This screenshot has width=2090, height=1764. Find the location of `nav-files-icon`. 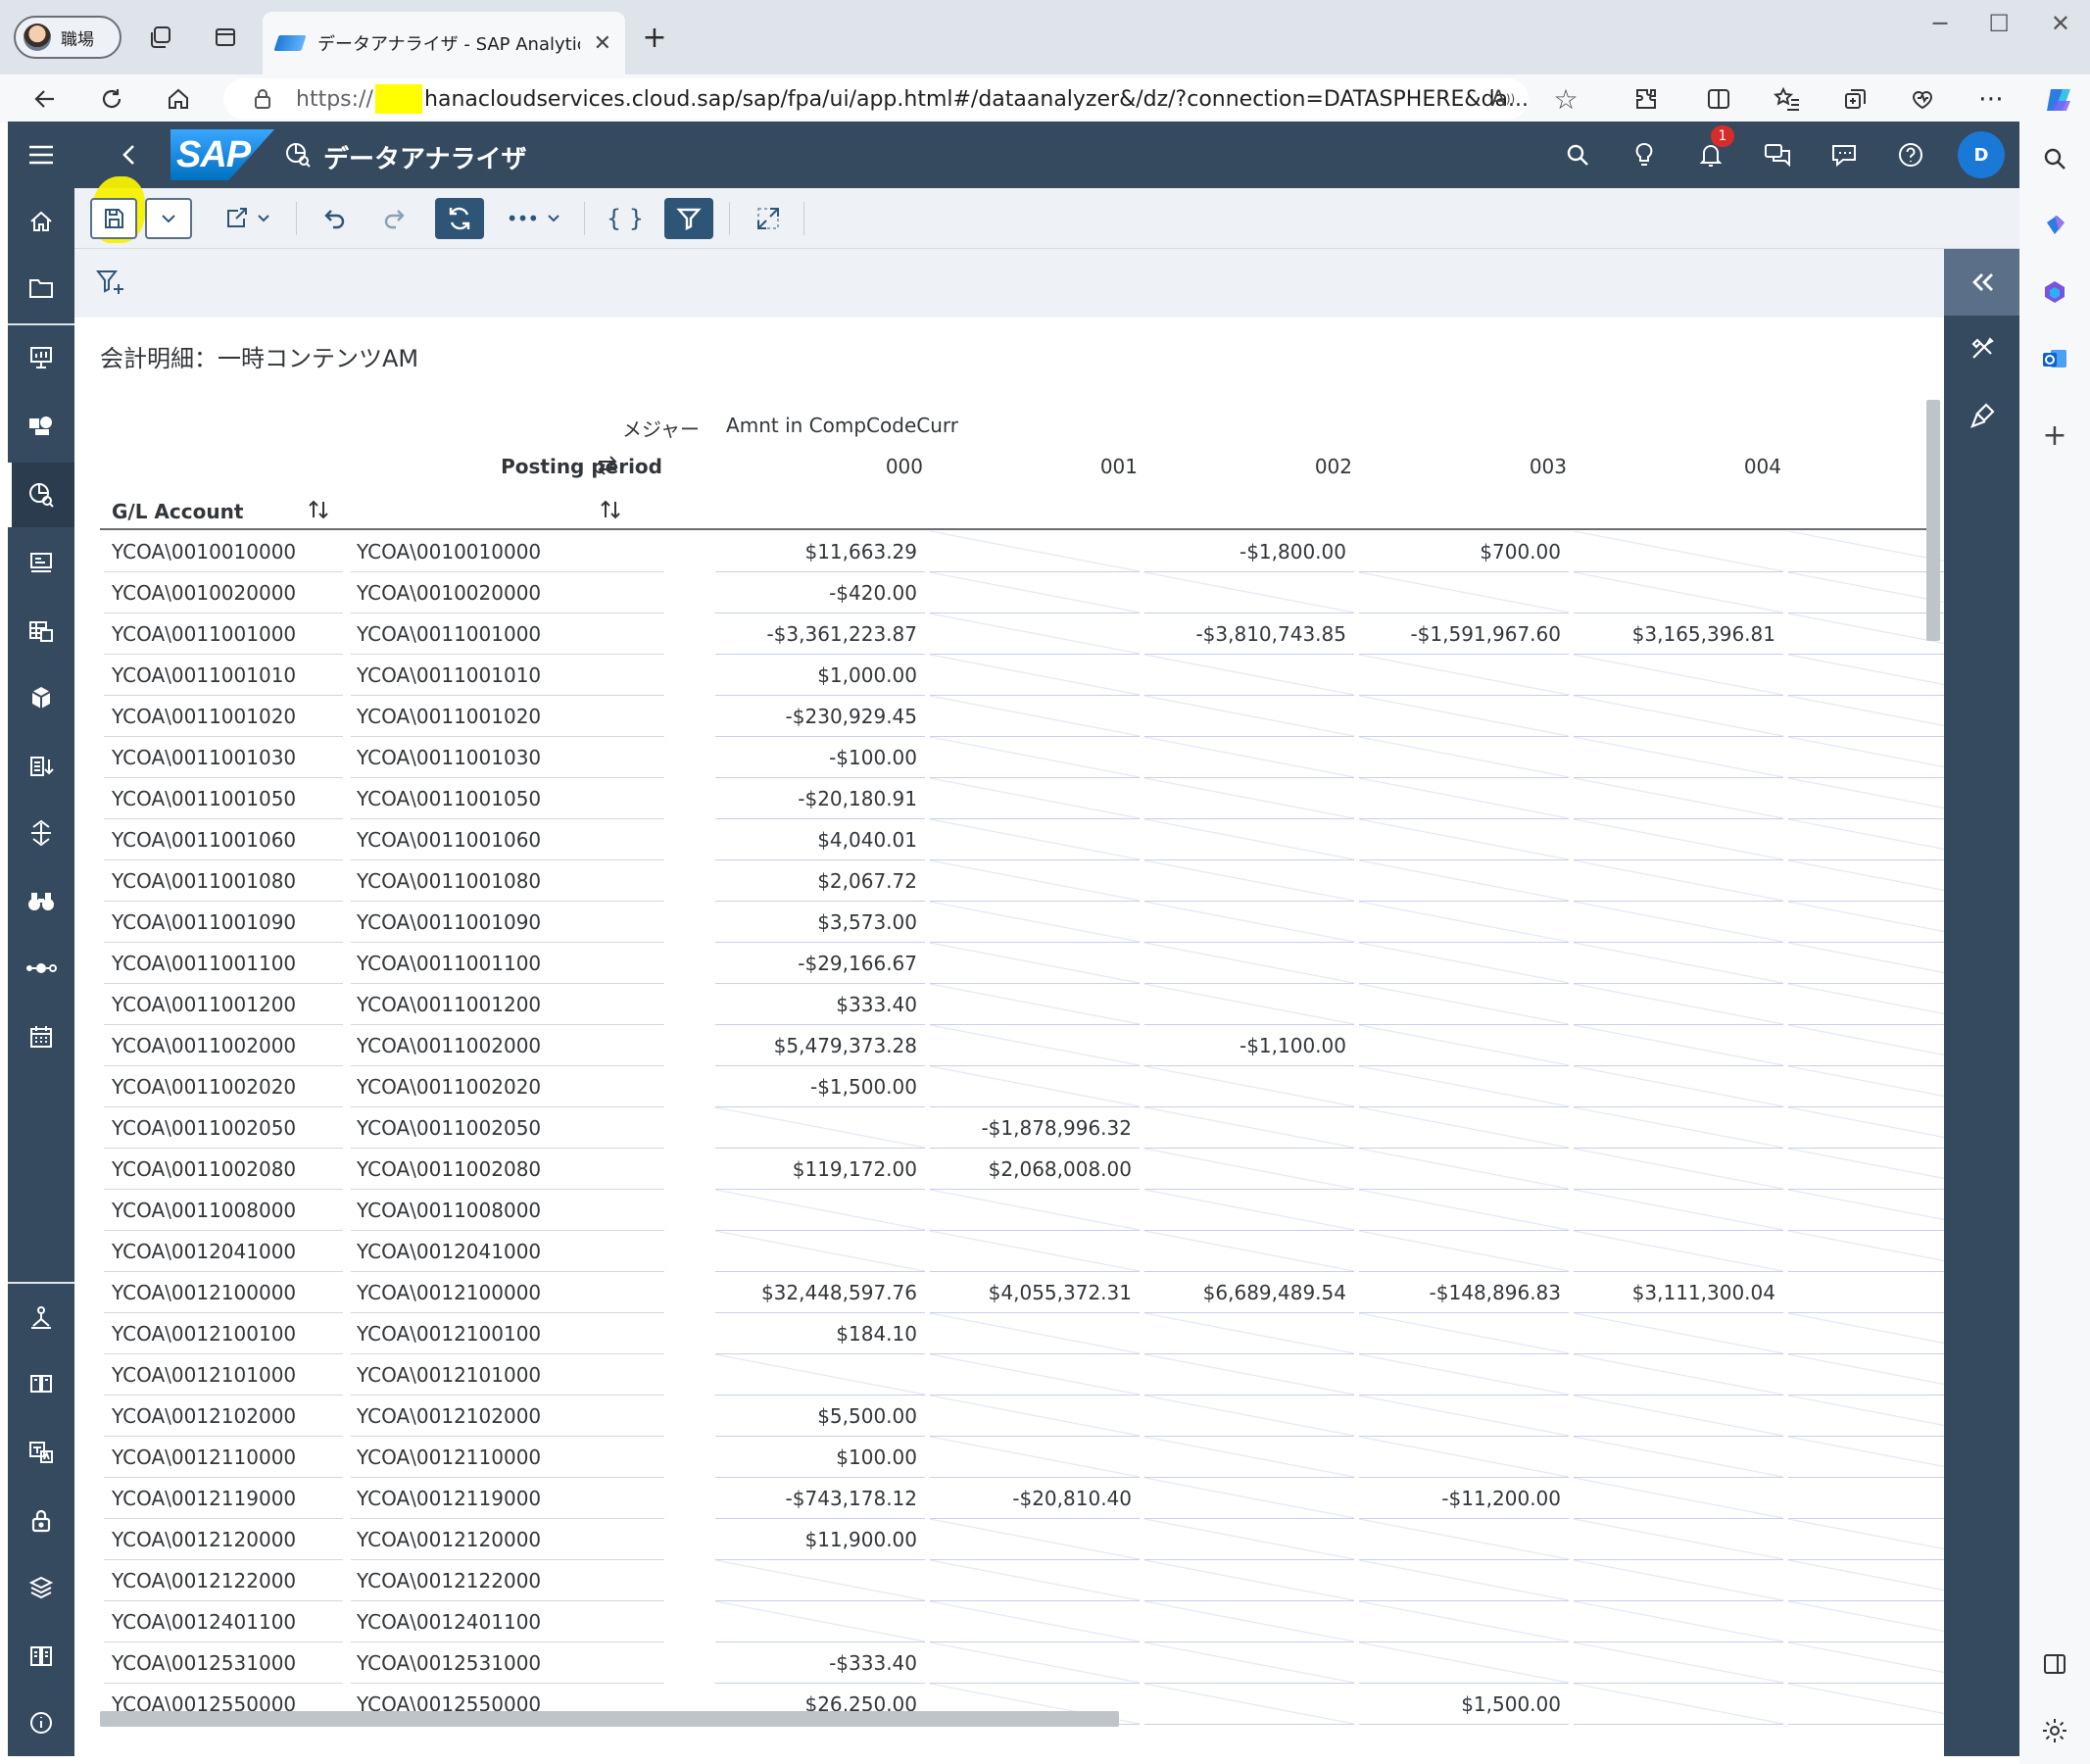

nav-files-icon is located at coordinates (41, 288).